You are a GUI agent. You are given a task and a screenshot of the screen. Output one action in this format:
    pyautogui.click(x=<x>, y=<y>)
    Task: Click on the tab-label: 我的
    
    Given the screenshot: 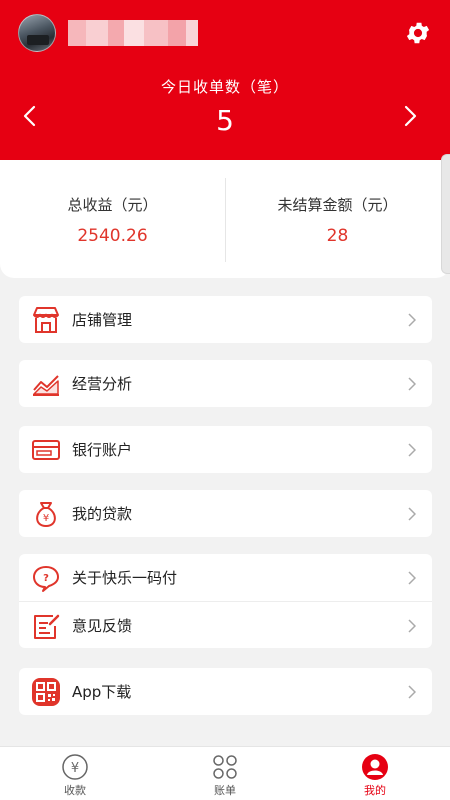 What is the action you would take?
    pyautogui.click(x=375, y=790)
    